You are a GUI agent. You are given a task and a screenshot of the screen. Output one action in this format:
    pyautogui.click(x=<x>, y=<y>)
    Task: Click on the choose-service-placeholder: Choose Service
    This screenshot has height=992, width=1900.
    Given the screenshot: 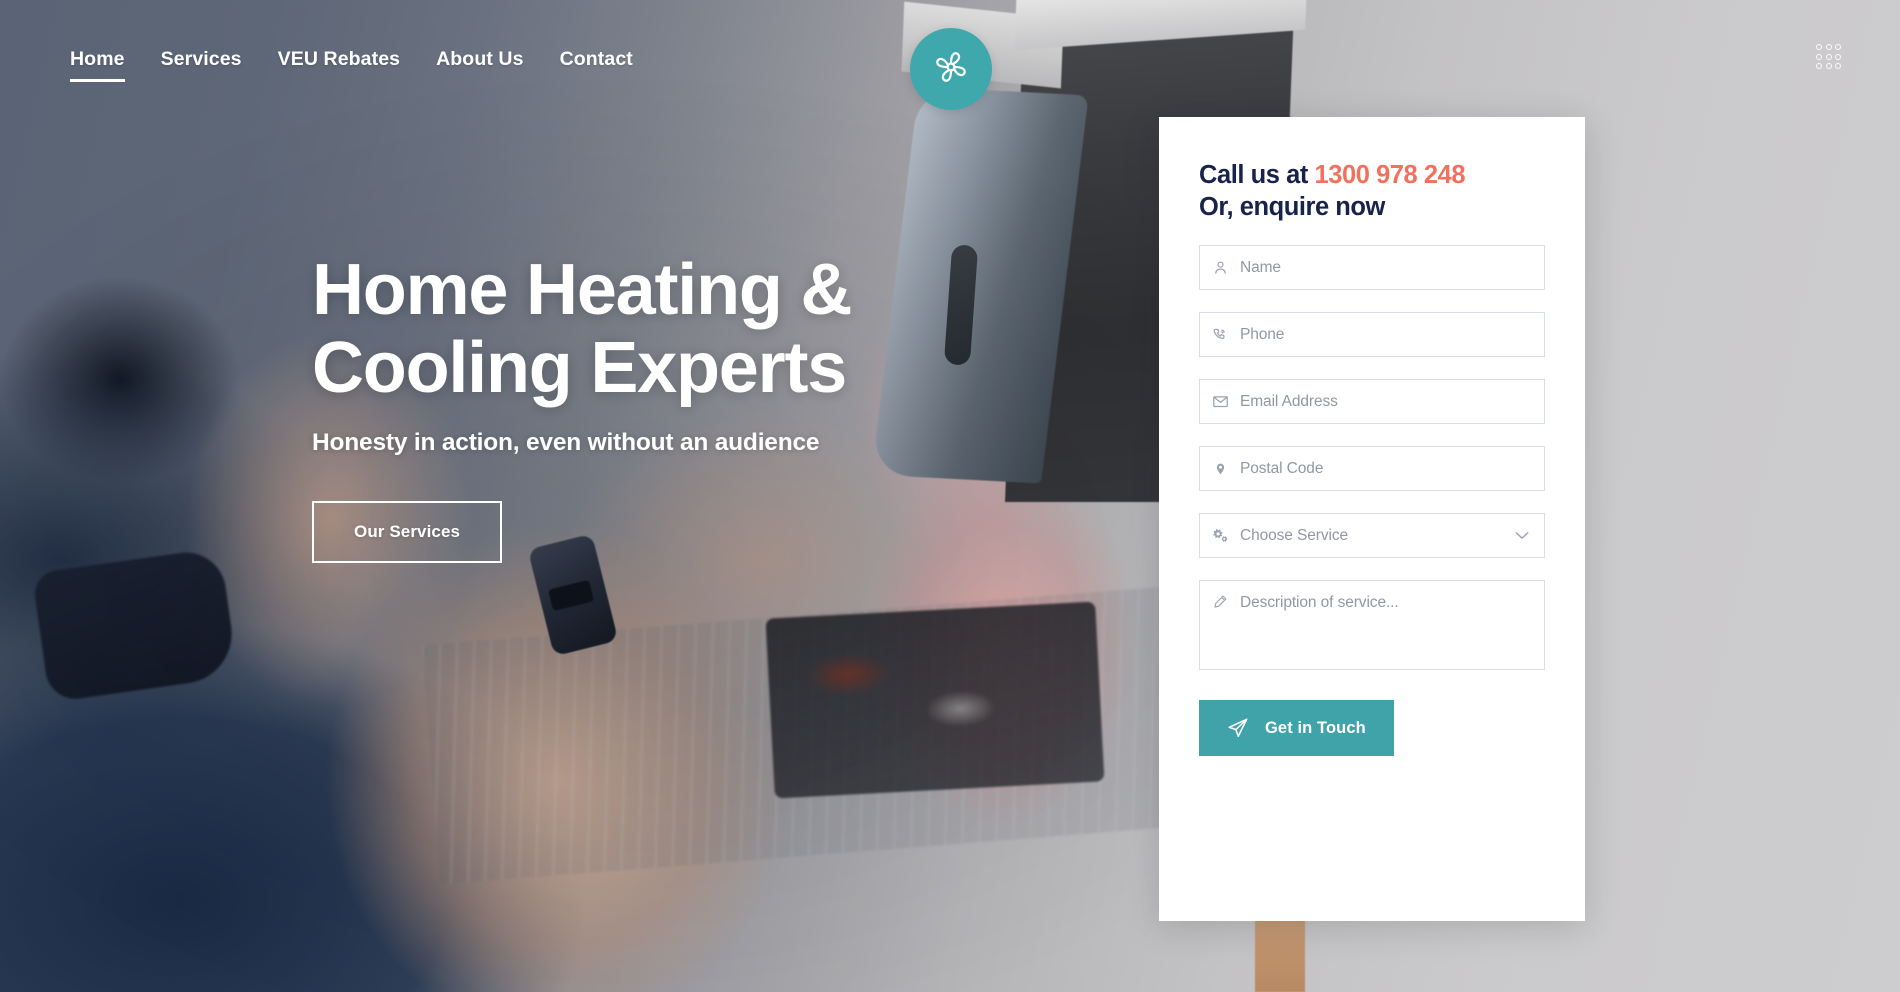 What is the action you would take?
    pyautogui.click(x=1294, y=535)
    